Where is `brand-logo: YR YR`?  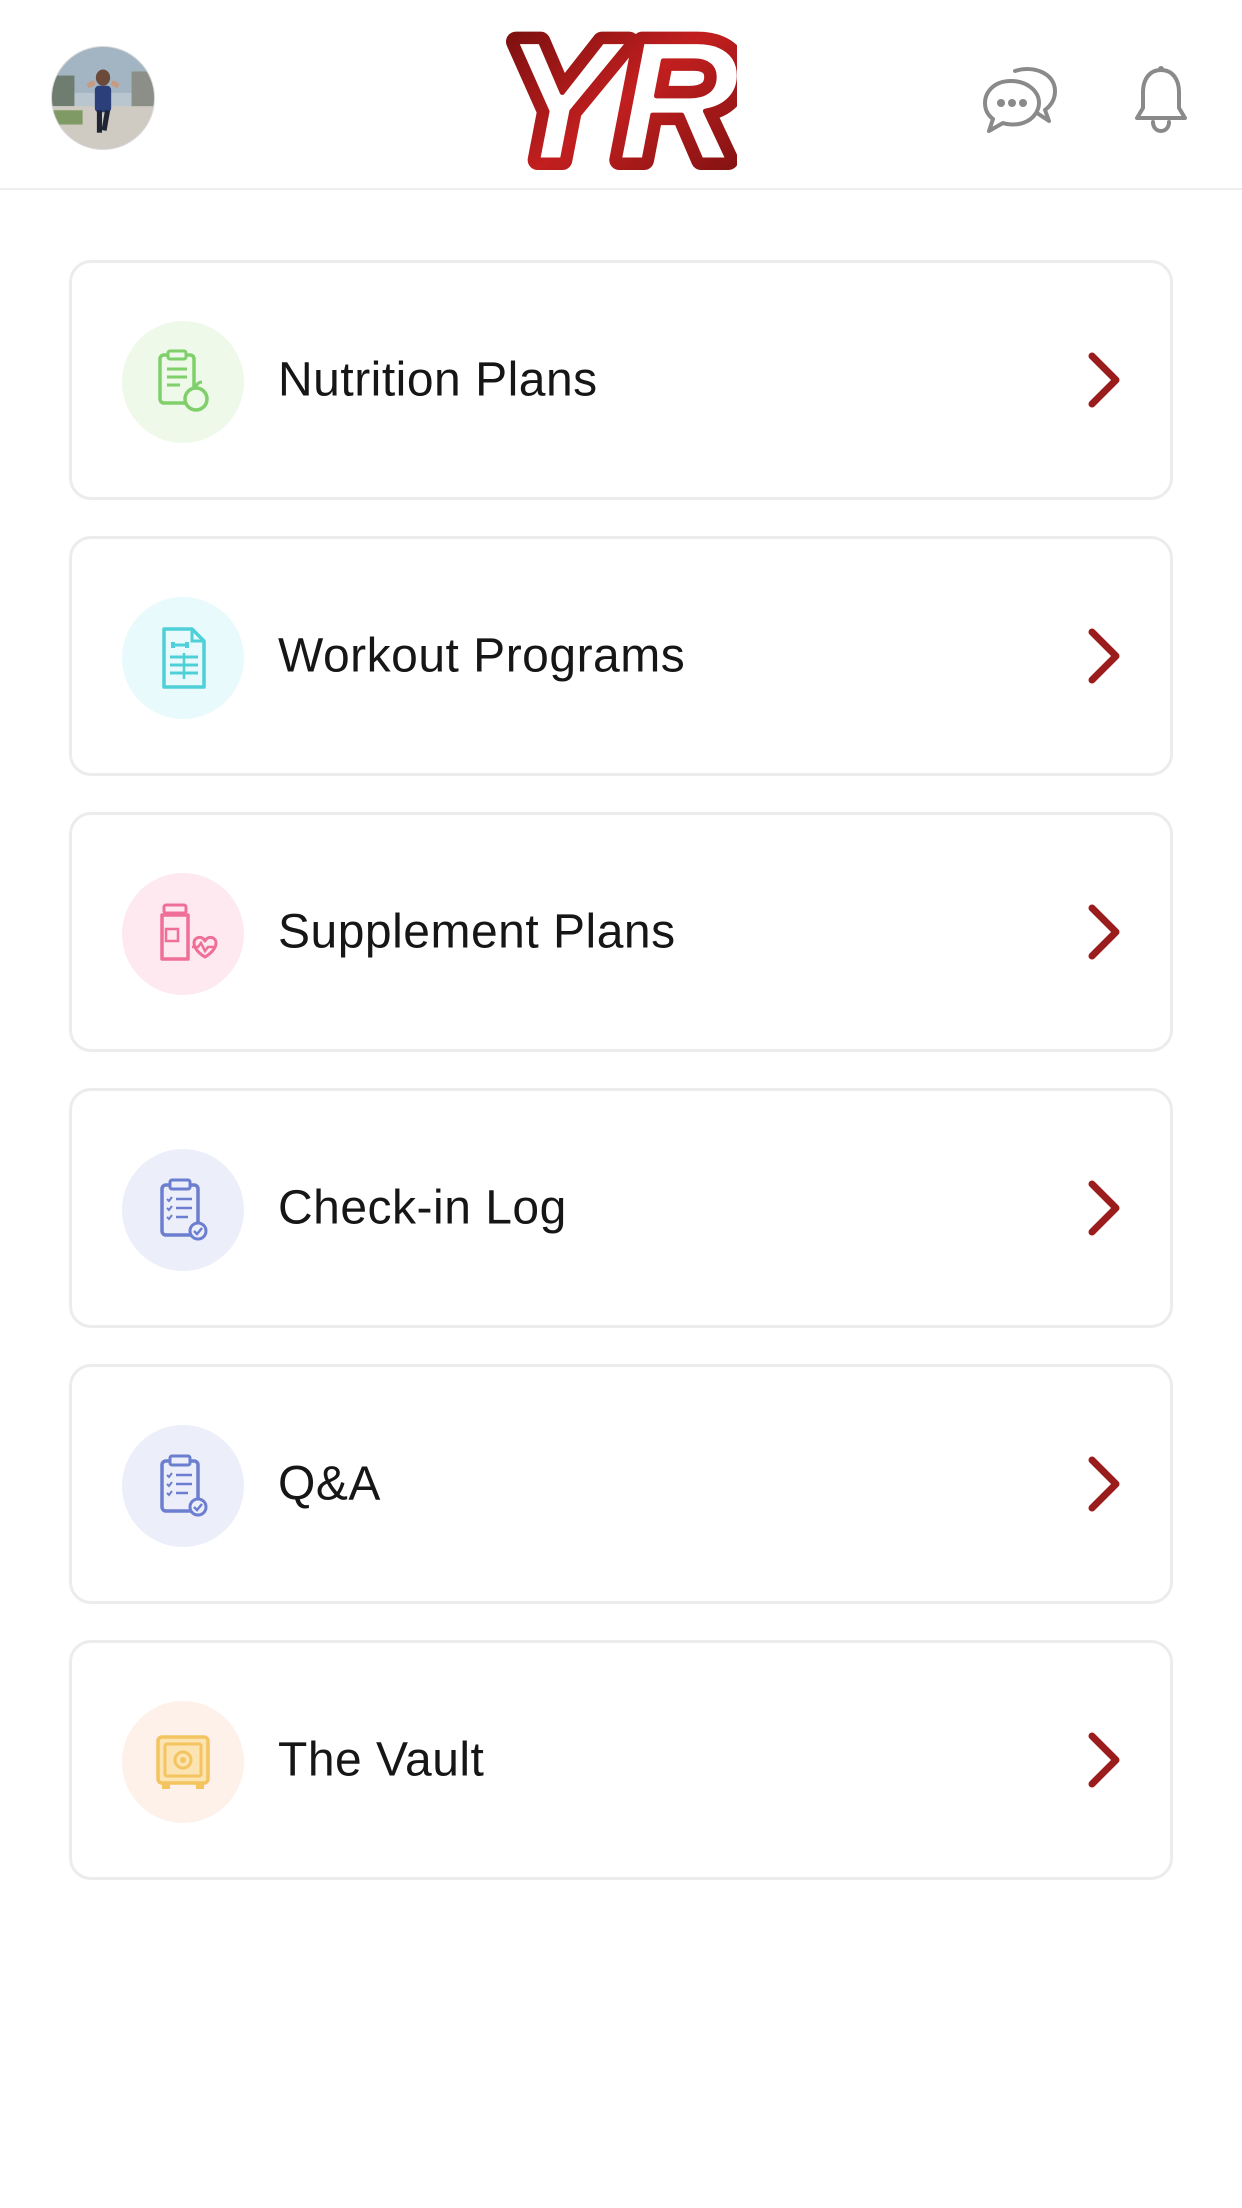
brand-logo: YR YR is located at coordinates (621, 100).